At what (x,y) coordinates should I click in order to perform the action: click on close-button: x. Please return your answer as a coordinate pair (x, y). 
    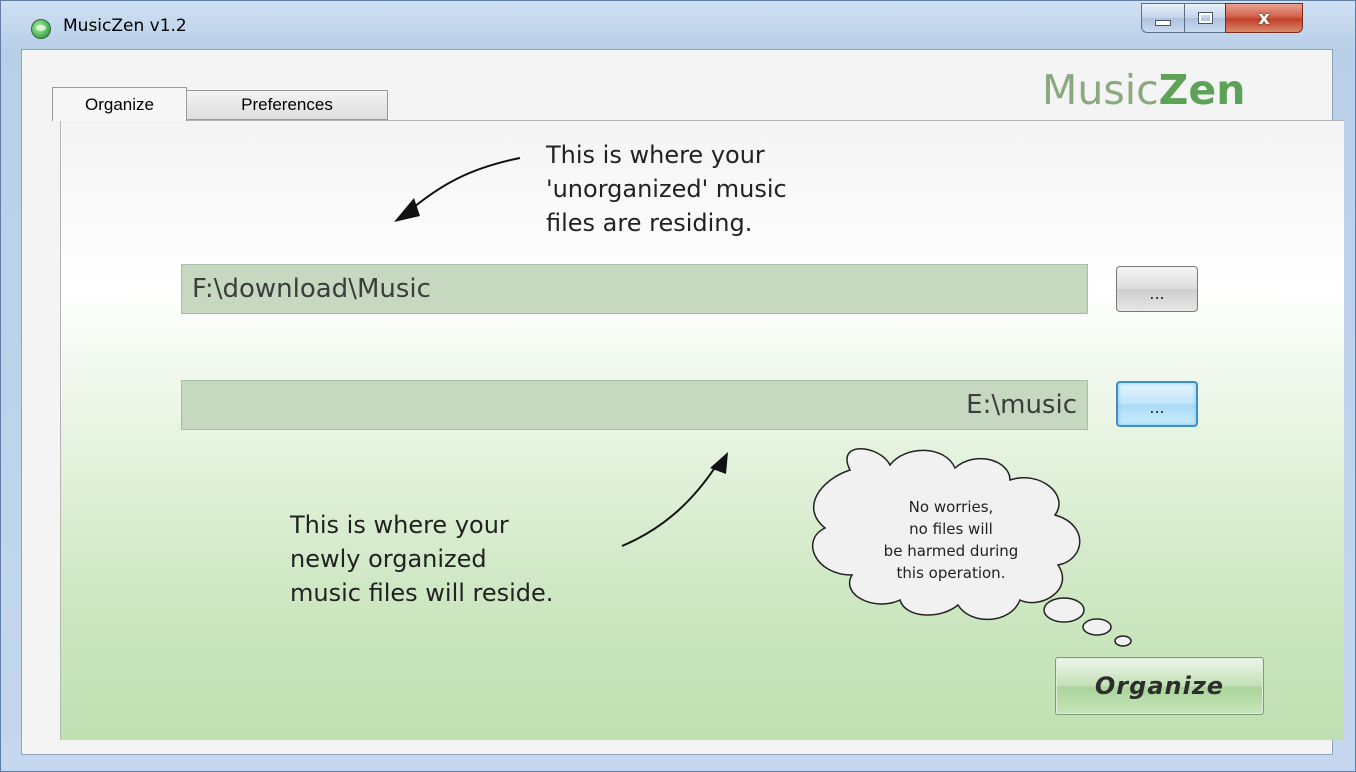
    Looking at the image, I should click on (1264, 18).